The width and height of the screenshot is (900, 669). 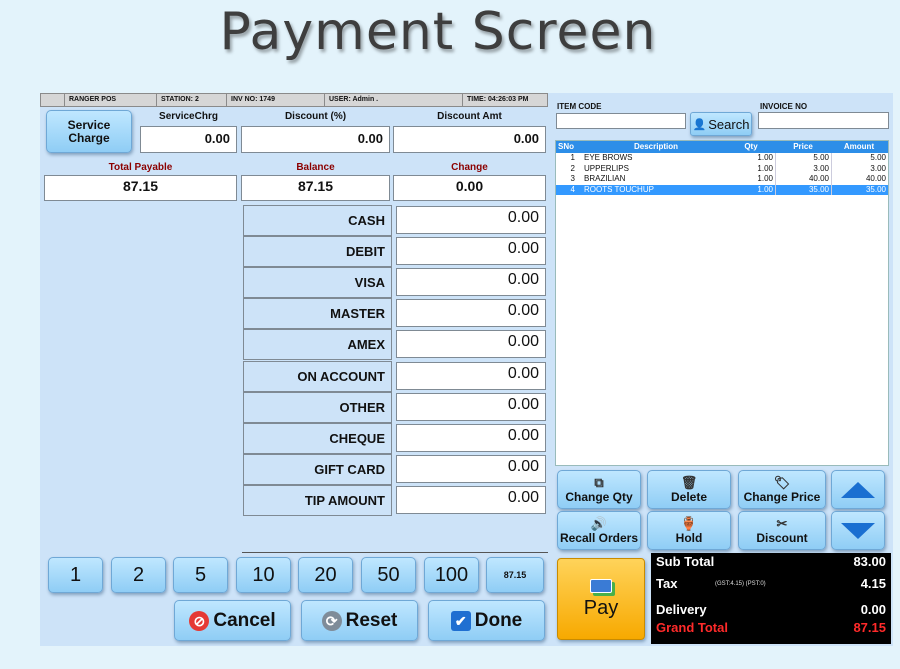 I want to click on quick-amount-100: 100, so click(x=451, y=575).